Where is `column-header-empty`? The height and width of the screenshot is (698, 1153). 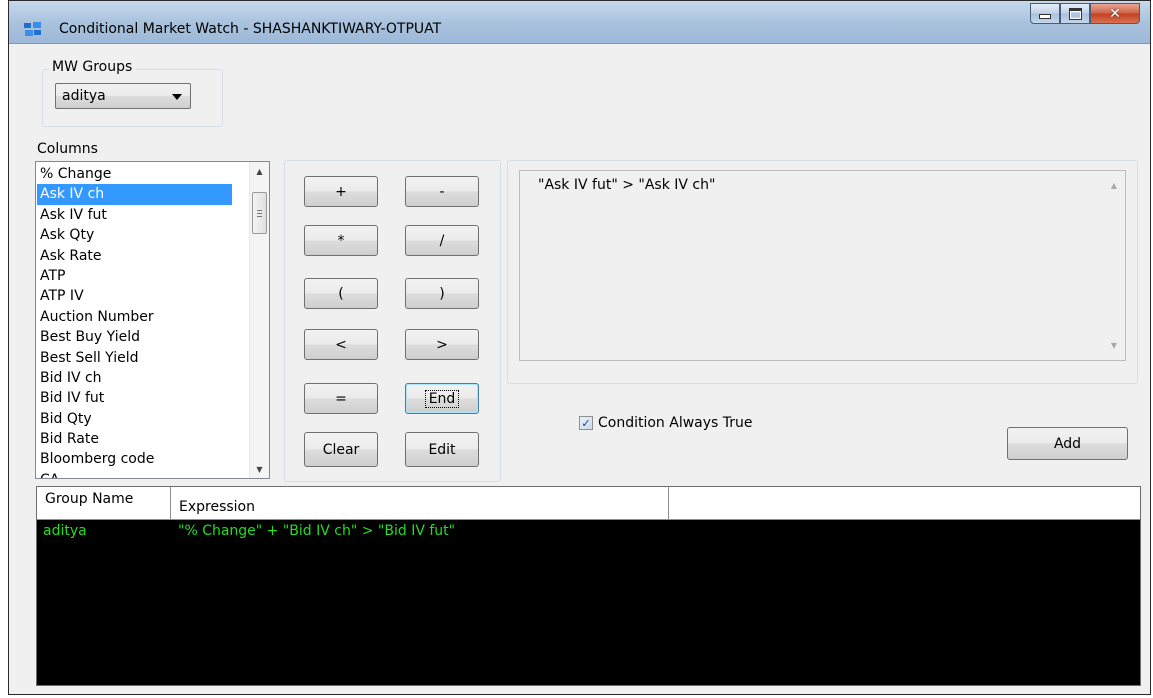
column-header-empty is located at coordinates (904, 503).